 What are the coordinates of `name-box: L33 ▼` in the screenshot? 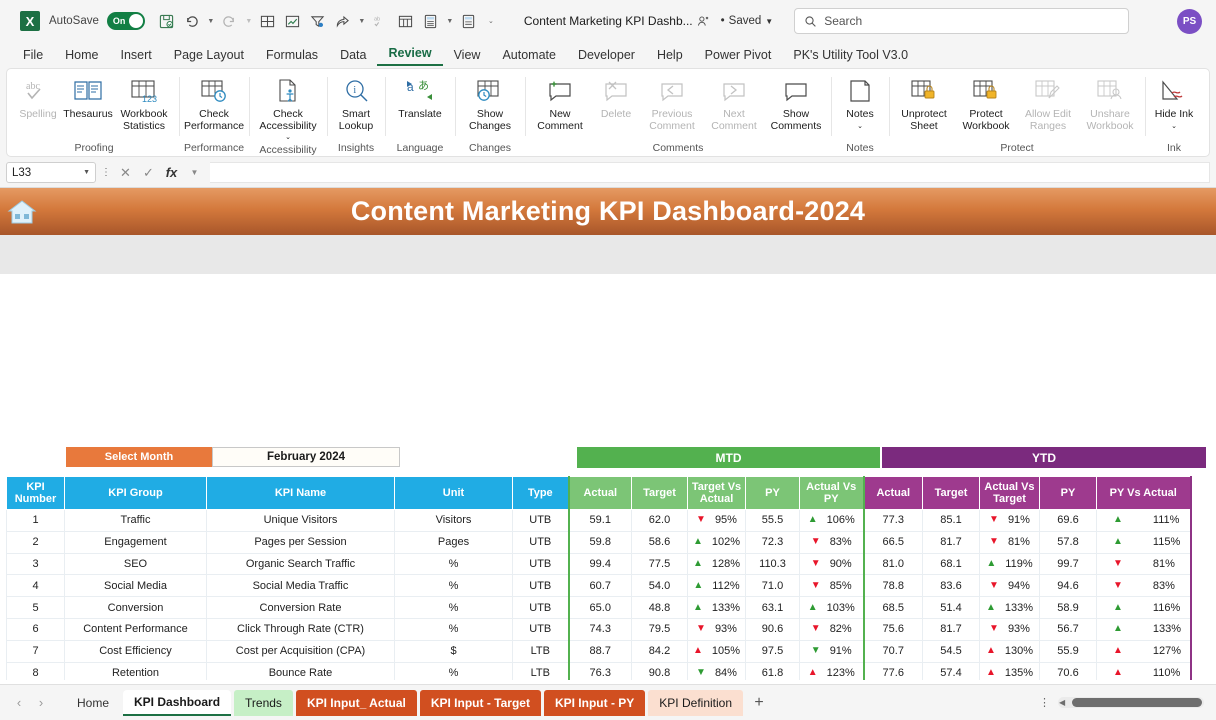 It's located at (51, 172).